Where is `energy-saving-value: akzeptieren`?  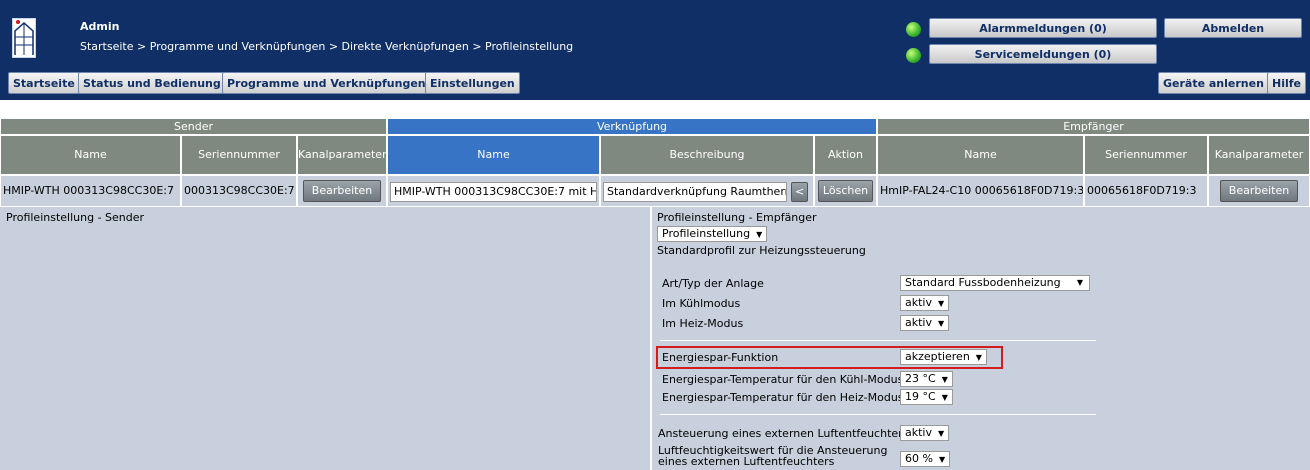 energy-saving-value: akzeptieren is located at coordinates (937, 356).